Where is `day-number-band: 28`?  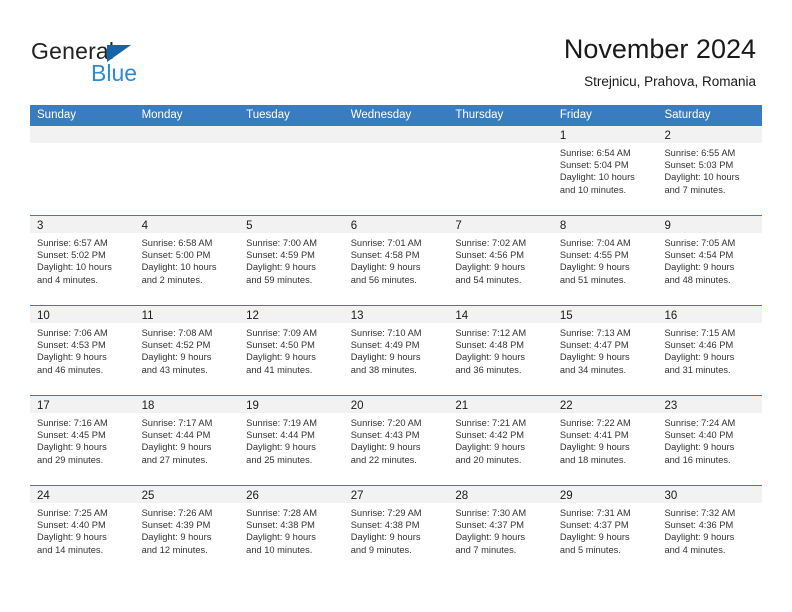 day-number-band: 28 is located at coordinates (500, 494).